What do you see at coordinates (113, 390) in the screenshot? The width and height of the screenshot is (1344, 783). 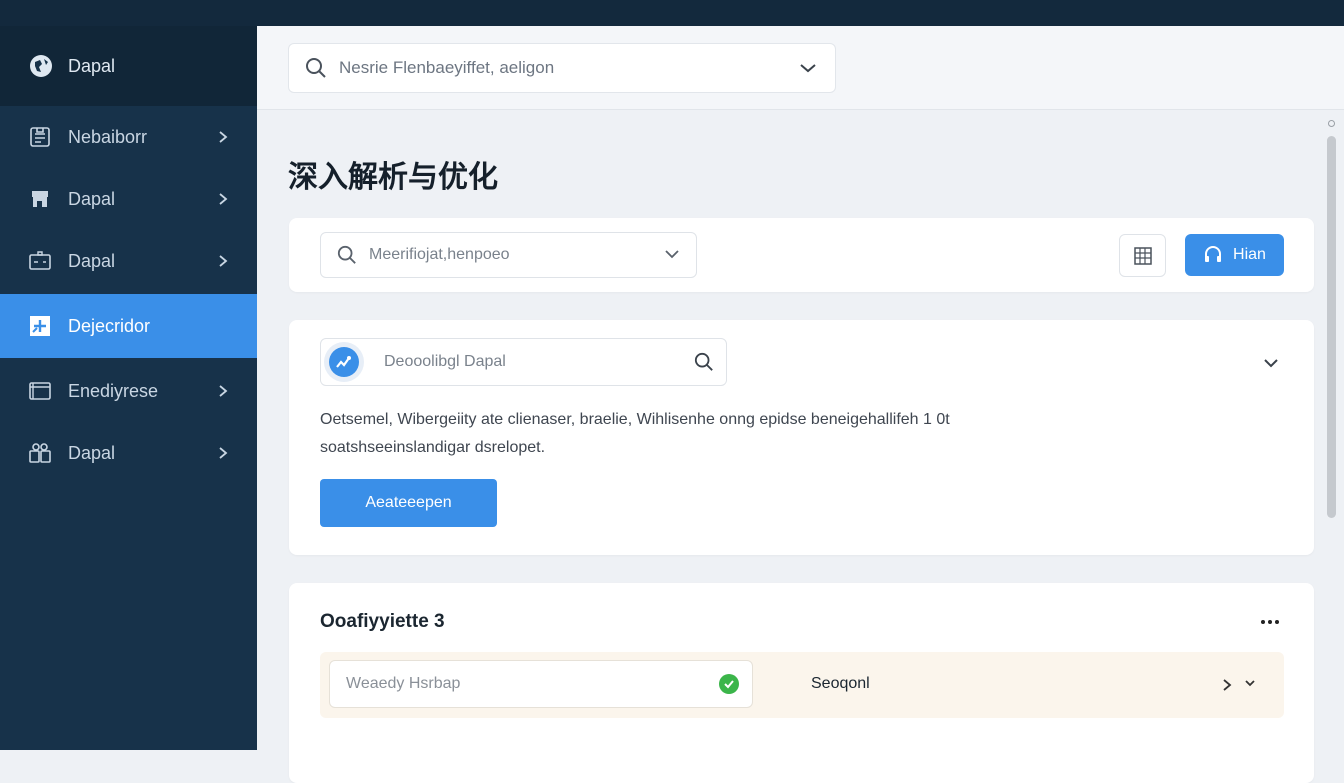 I see `sidebar-item-label: Enediyrese` at bounding box center [113, 390].